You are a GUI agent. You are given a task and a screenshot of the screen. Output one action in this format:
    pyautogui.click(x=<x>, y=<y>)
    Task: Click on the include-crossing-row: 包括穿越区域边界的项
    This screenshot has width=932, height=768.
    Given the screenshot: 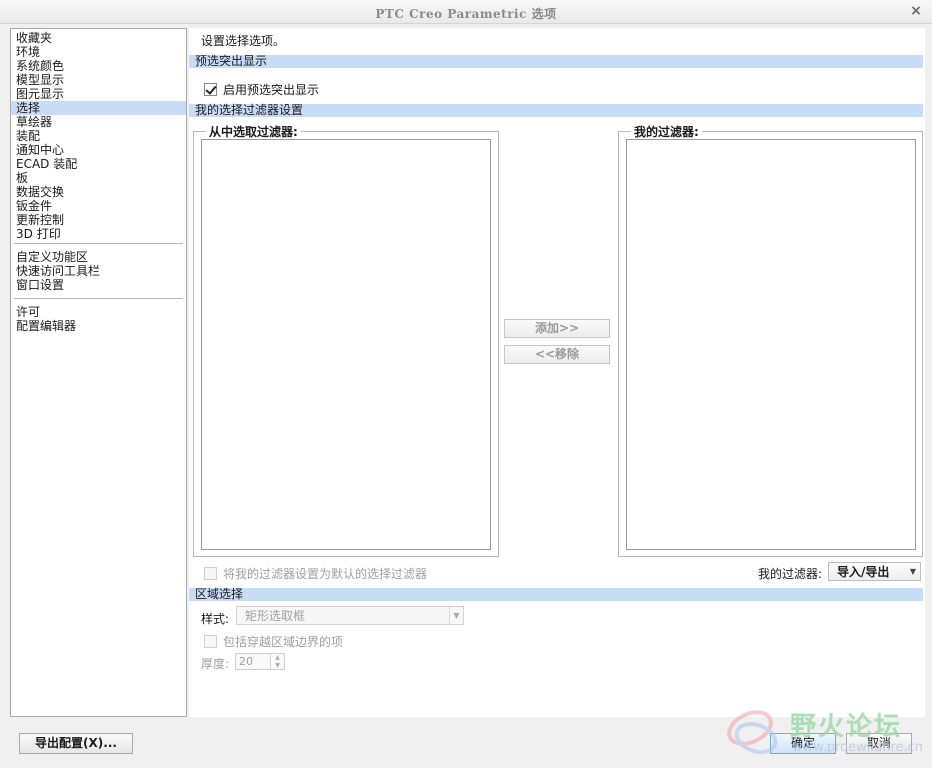 What is the action you would take?
    pyautogui.click(x=273, y=641)
    